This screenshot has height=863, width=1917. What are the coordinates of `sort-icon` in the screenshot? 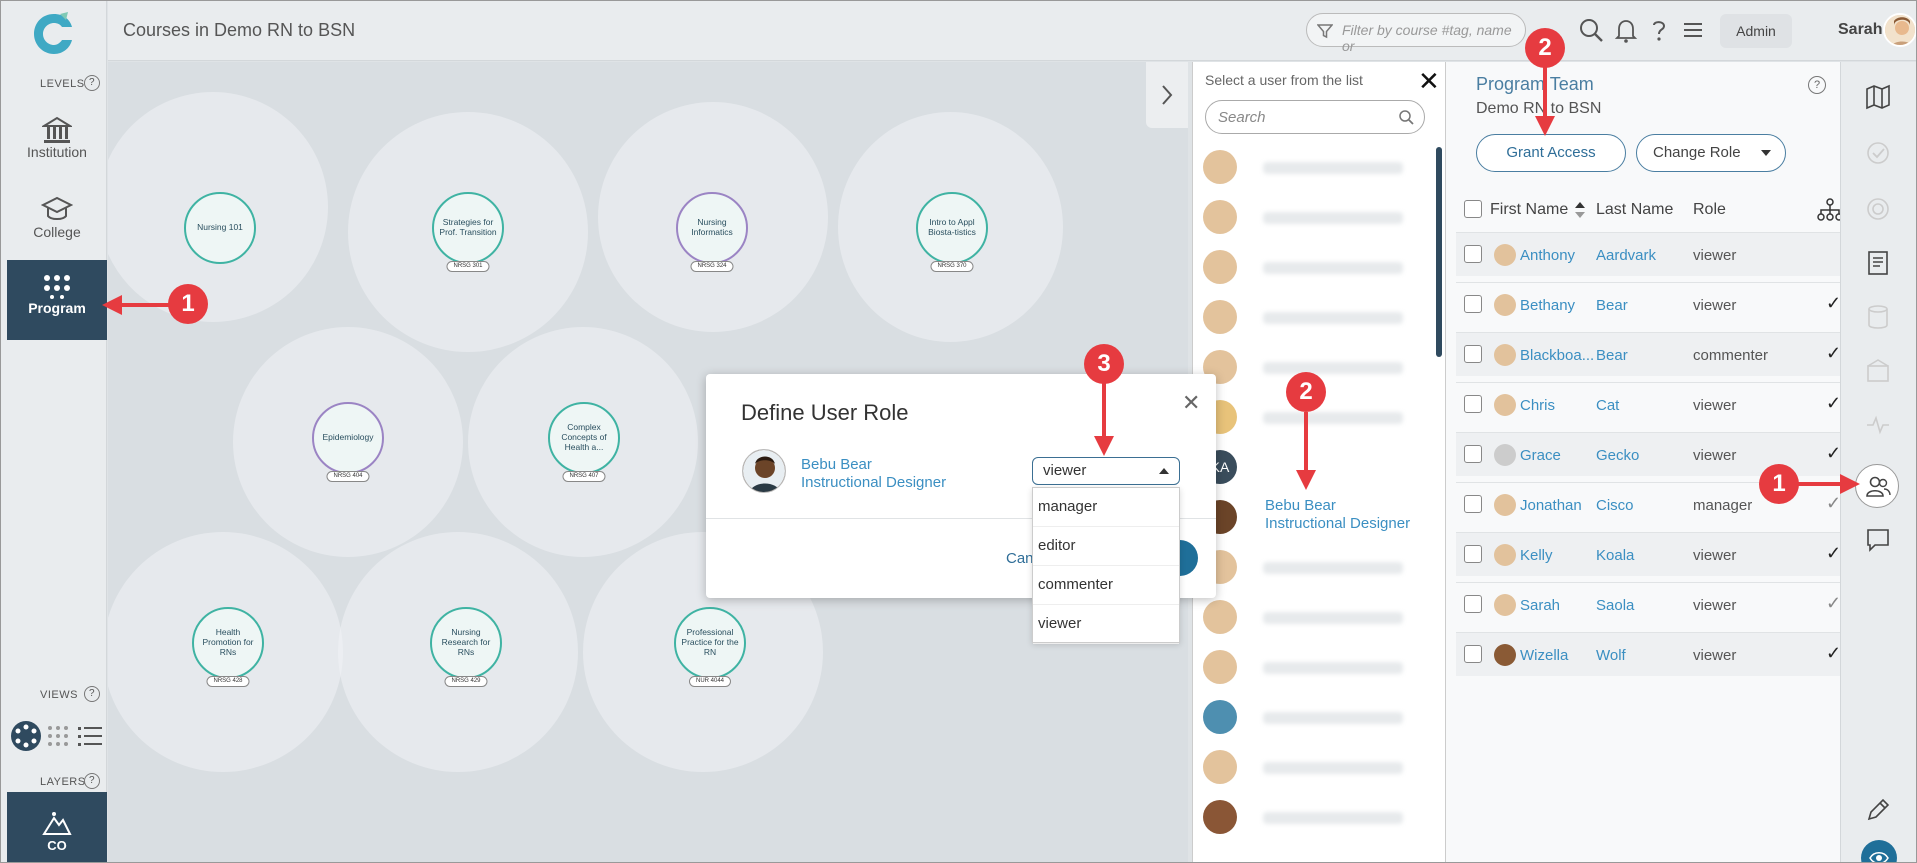 It's located at (1580, 210).